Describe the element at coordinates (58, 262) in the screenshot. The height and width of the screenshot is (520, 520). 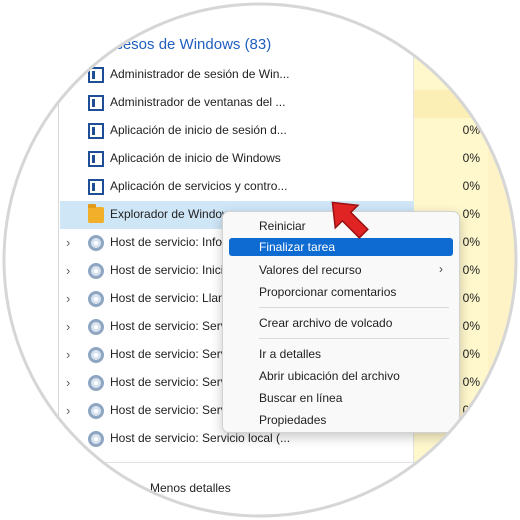
I see `tree-guide-line` at that location.